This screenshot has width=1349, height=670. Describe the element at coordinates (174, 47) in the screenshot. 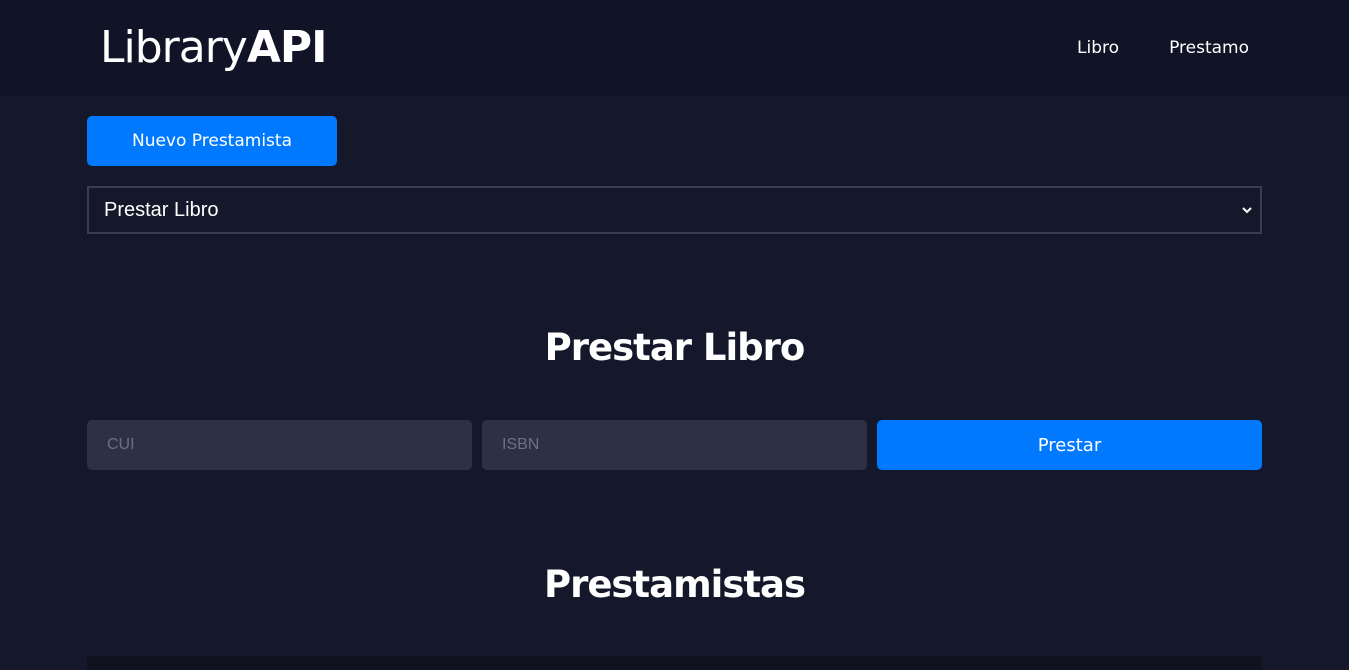

I see `brand-name-light: Library` at that location.